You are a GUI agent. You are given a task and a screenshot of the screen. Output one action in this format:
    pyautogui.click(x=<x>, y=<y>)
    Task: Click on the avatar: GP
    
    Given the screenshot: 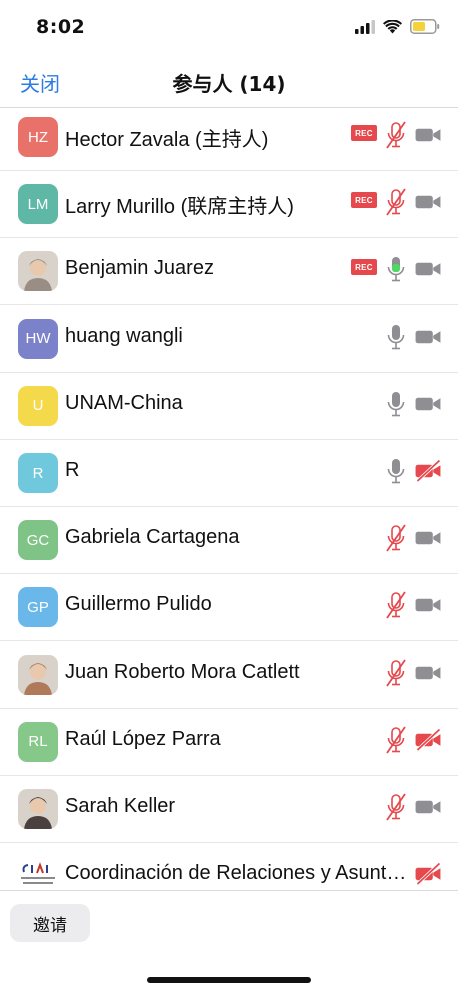 What is the action you would take?
    pyautogui.click(x=38, y=607)
    